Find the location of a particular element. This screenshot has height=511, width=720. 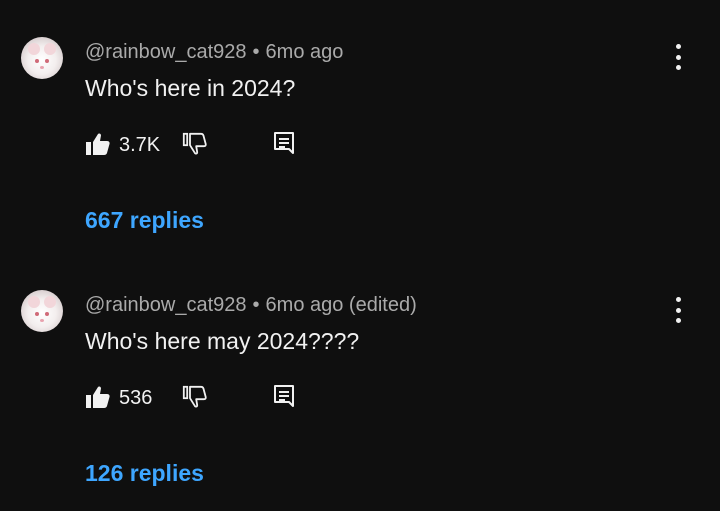

like-count: 3.7K is located at coordinates (140, 145).